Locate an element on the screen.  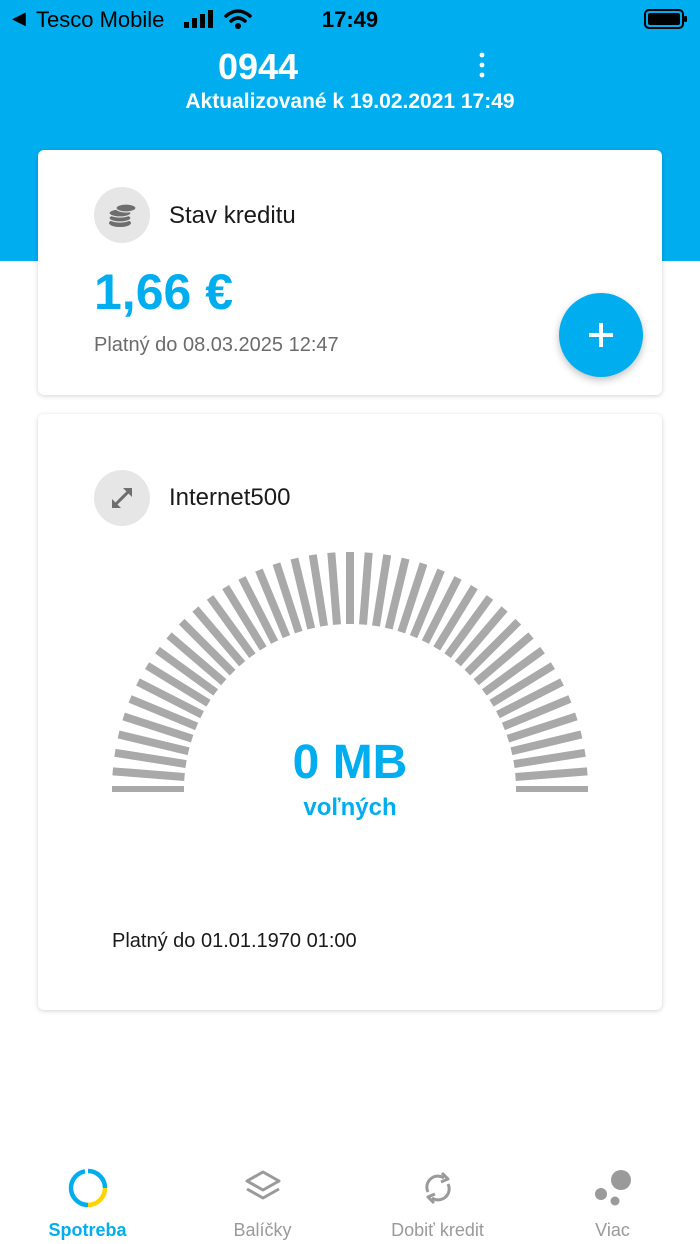
more-dots-icon is located at coordinates (613, 1188).